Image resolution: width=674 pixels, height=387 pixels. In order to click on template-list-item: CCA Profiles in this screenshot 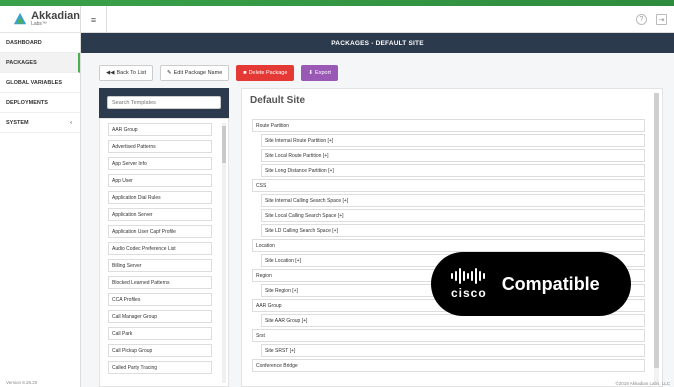, I will do `click(160, 299)`.